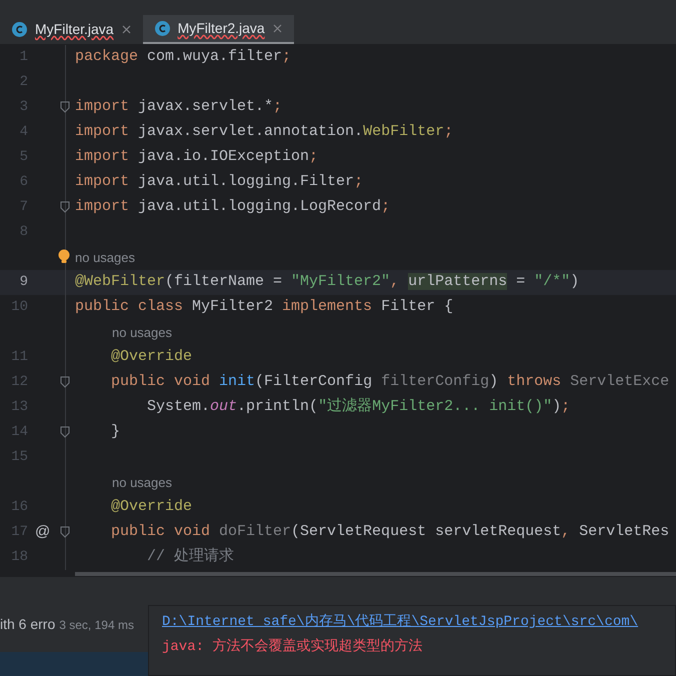 This screenshot has height=676, width=676. What do you see at coordinates (178, 107) in the screenshot?
I see `code-line: import javax.servlet.*;` at bounding box center [178, 107].